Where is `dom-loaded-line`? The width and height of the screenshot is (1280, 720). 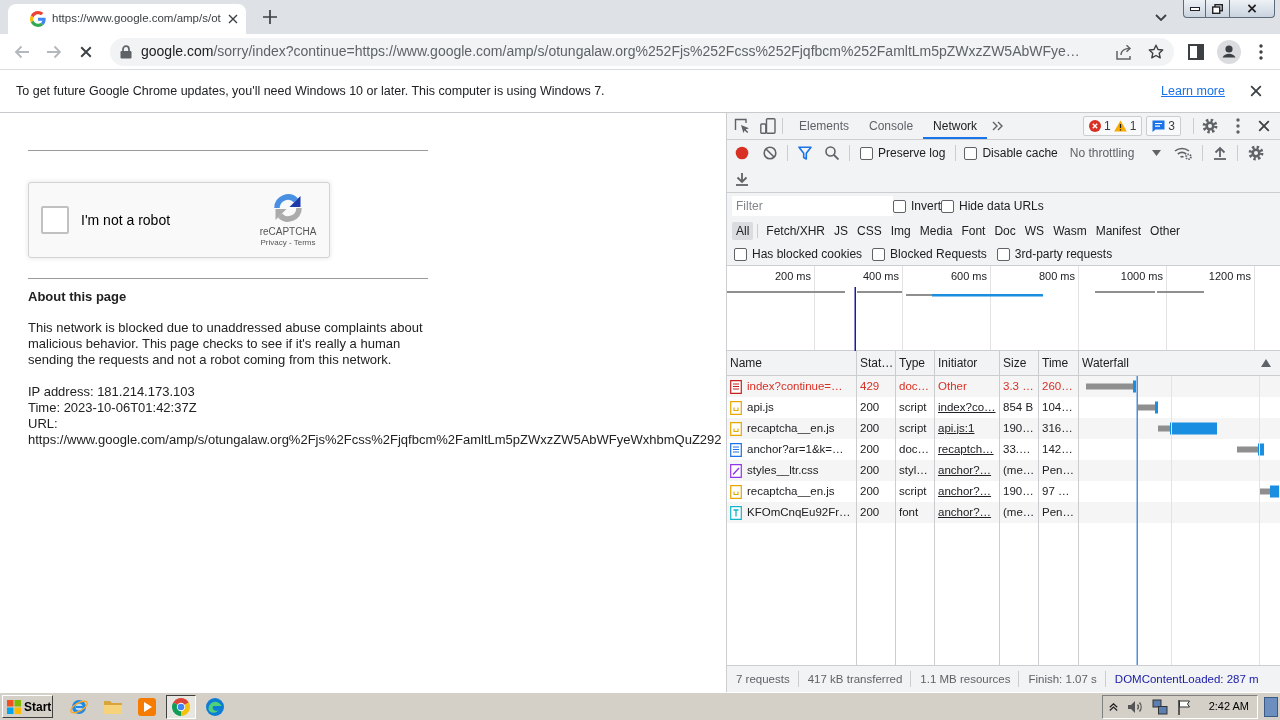
dom-loaded-line is located at coordinates (855, 319).